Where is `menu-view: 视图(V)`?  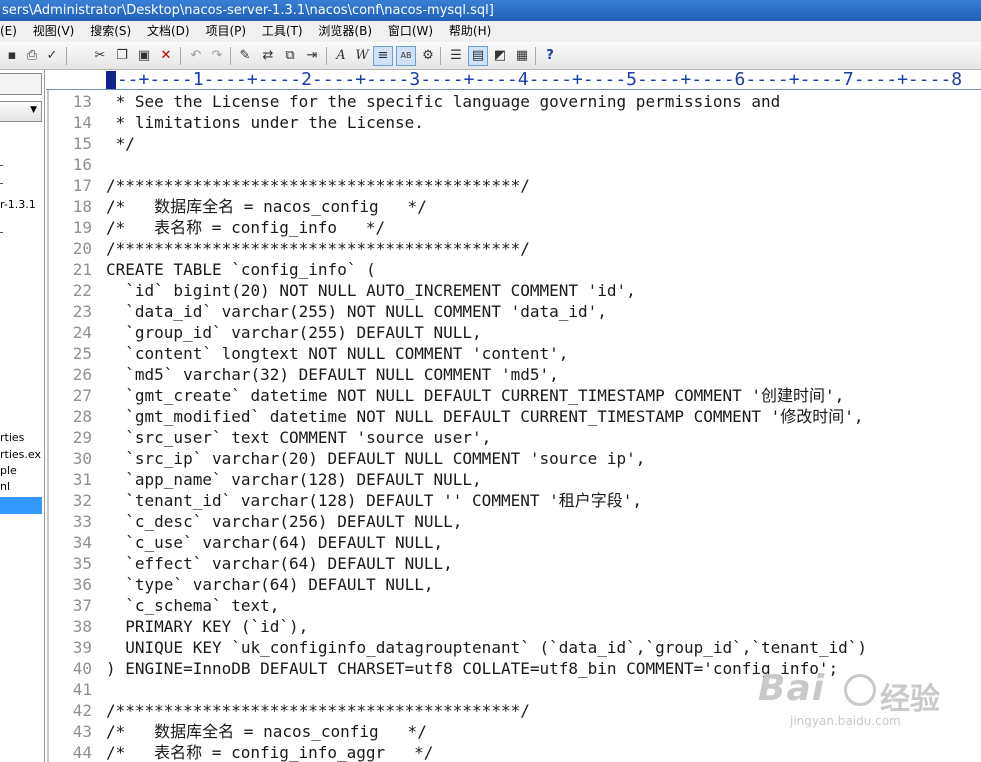 menu-view: 视图(V) is located at coordinates (54, 31).